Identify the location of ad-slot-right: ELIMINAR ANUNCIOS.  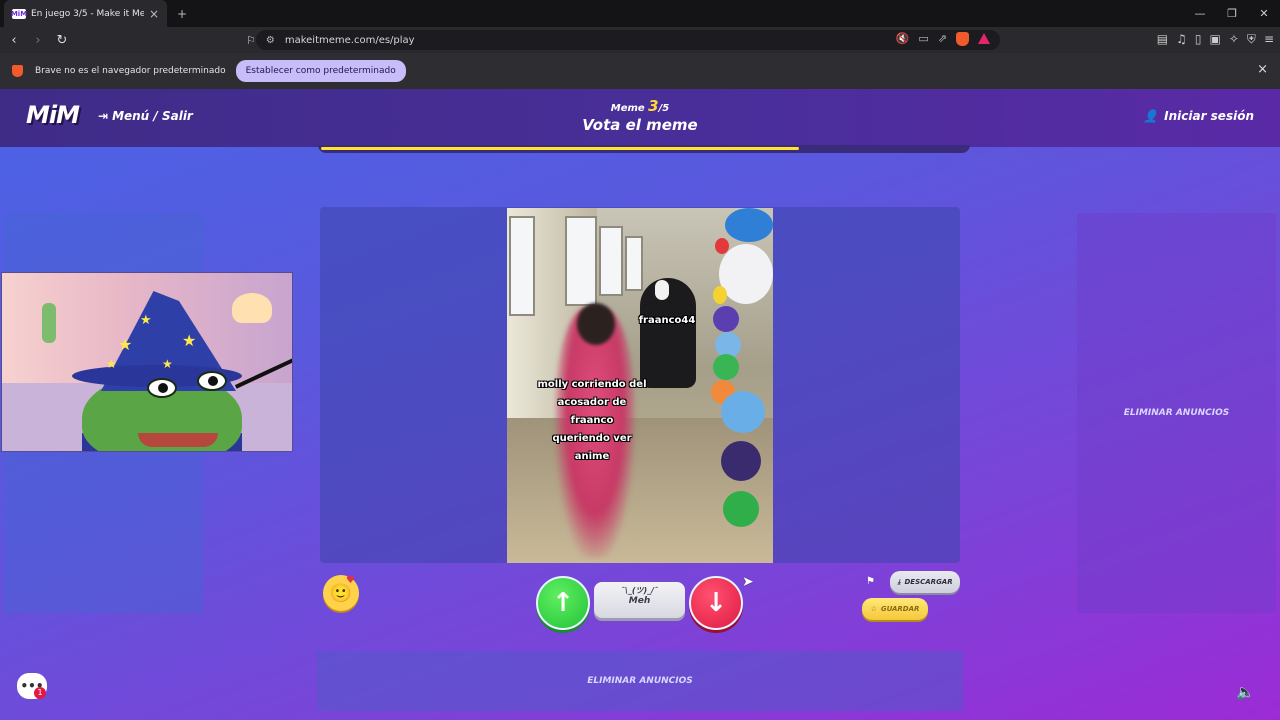
(1176, 413).